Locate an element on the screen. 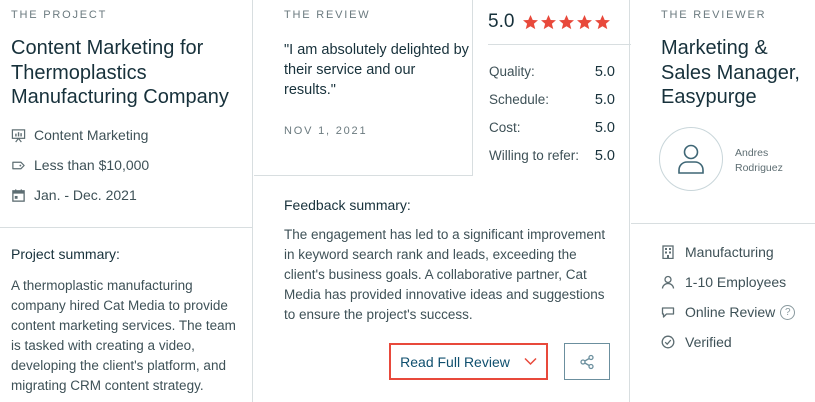 Image resolution: width=815 pixels, height=402 pixels. score-schedule: Schedule: 5.0 is located at coordinates (552, 100).